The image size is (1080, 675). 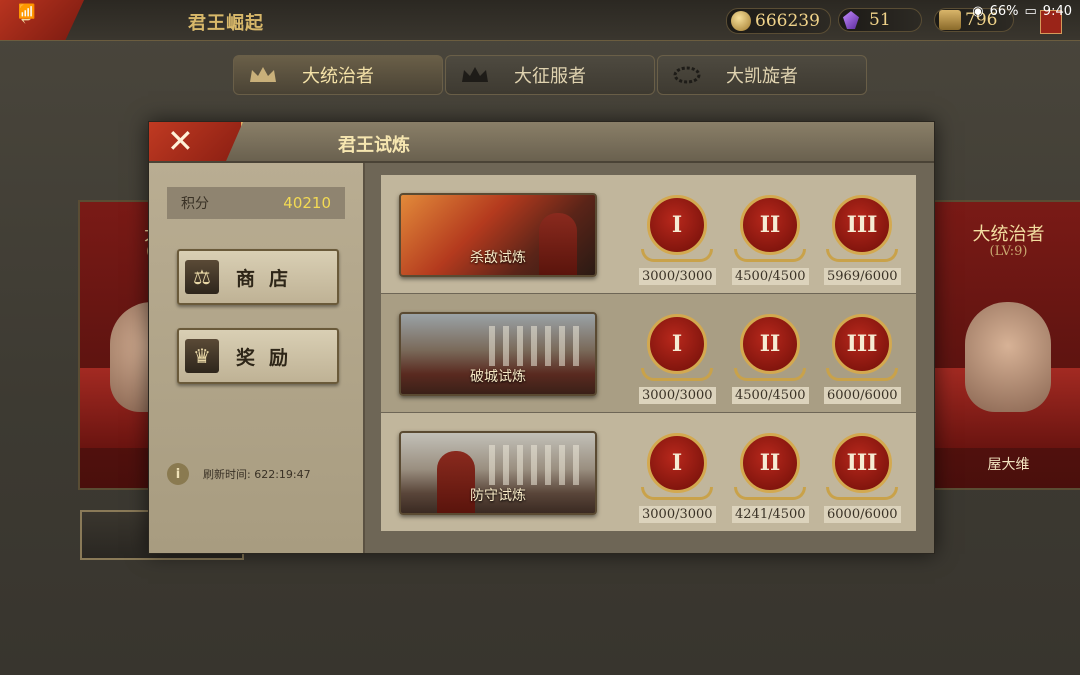 I want to click on gem-counter: 51, so click(x=880, y=20).